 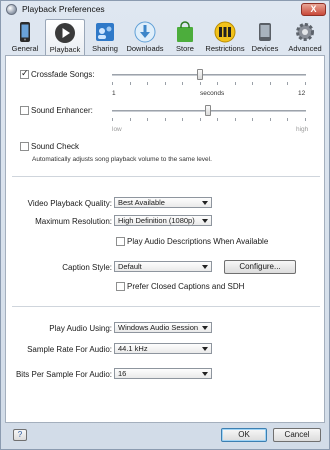 I want to click on tab-advanced-label: Advanced, so click(x=305, y=48).